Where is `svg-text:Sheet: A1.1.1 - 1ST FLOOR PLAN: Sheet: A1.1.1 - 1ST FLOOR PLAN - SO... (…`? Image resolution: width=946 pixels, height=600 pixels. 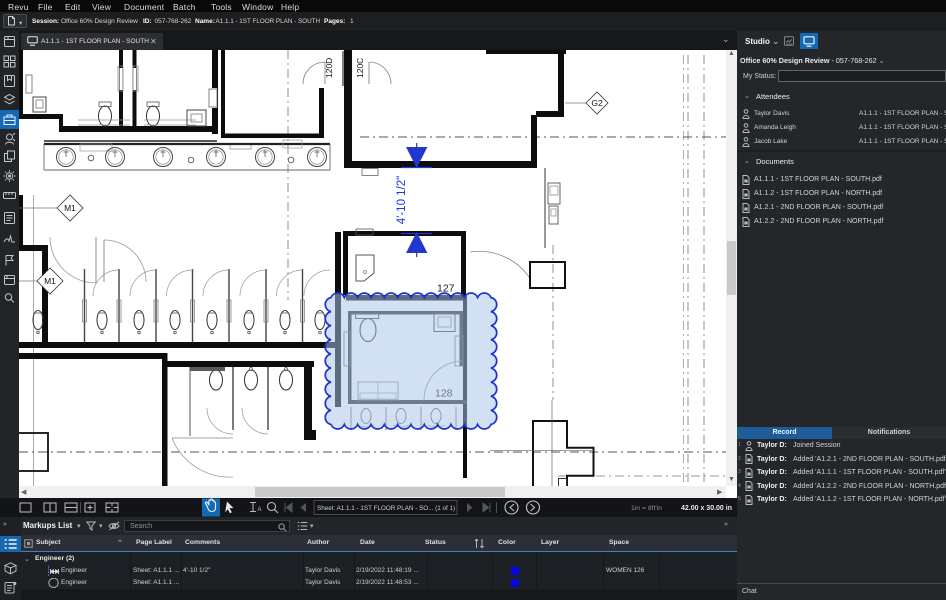 svg-text:Sheet: A1.1.1 - 1ST FLOOR PLAN: Sheet: A1.1.1 - 1ST FLOOR PLAN - SO... (… is located at coordinates (386, 508).